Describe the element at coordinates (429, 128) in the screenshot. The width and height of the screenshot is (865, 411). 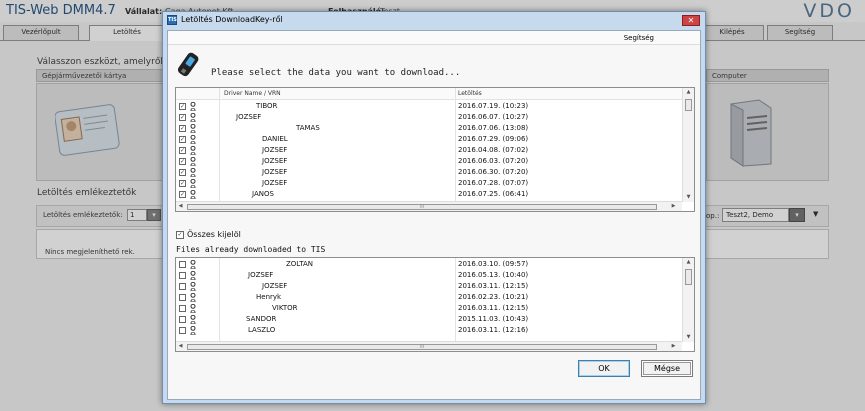
I see `table-row: ✓ TAMAS 2016.07.06. (13:08)` at that location.